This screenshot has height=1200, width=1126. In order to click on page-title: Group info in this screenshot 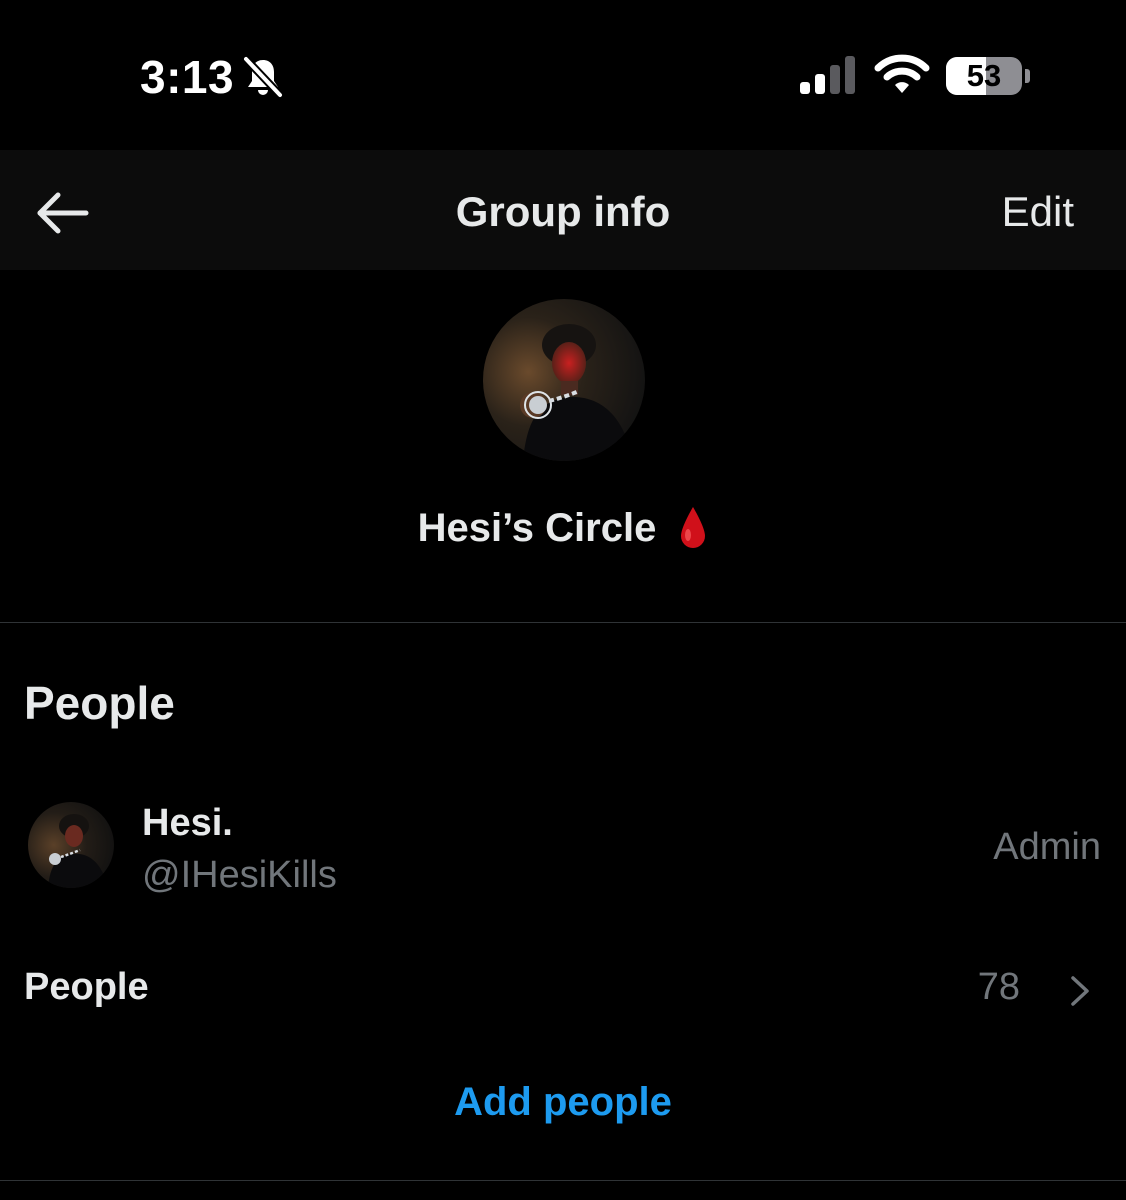, I will do `click(563, 211)`.